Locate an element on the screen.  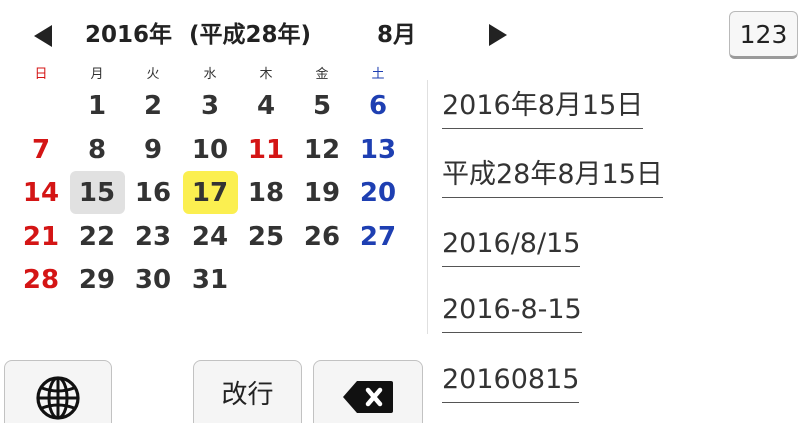
calendar-day: 2 is located at coordinates (153, 106).